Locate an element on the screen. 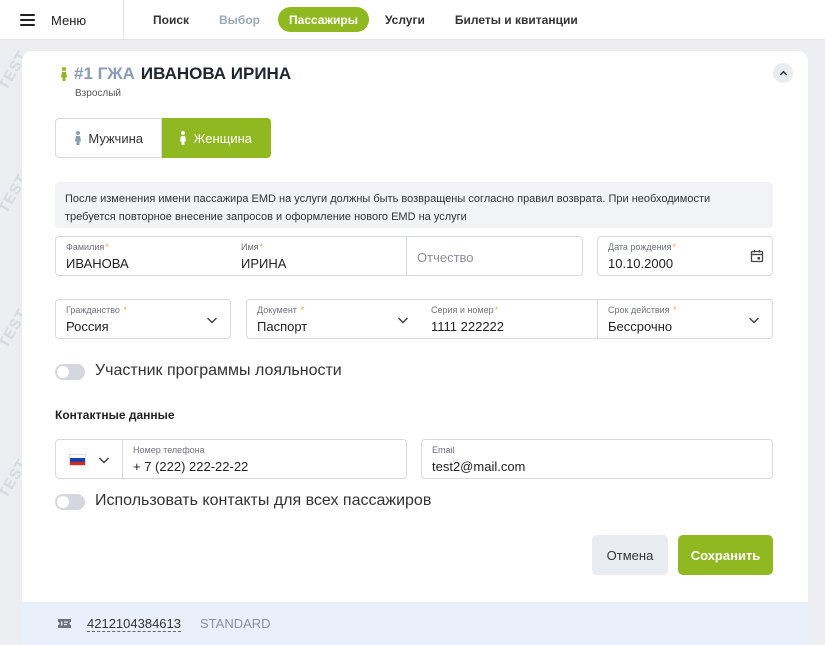 This screenshot has width=825, height=645. email-label: Email is located at coordinates (443, 450).